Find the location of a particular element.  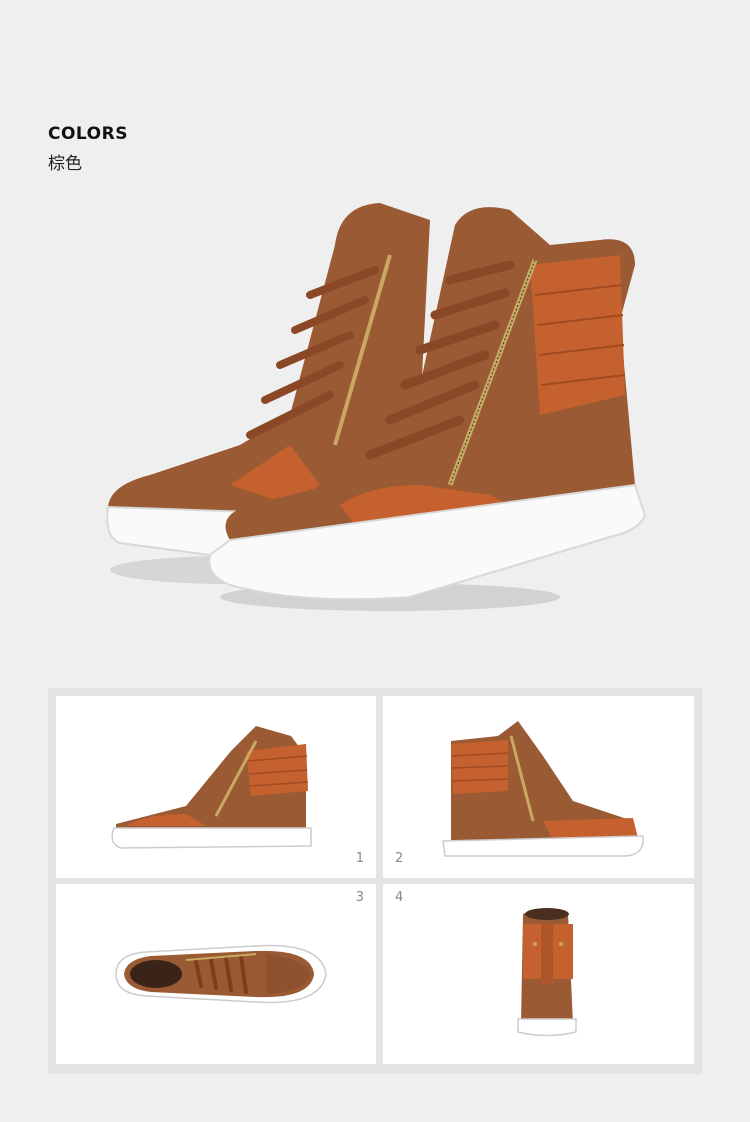

gallery-number: 3 is located at coordinates (359, 897).